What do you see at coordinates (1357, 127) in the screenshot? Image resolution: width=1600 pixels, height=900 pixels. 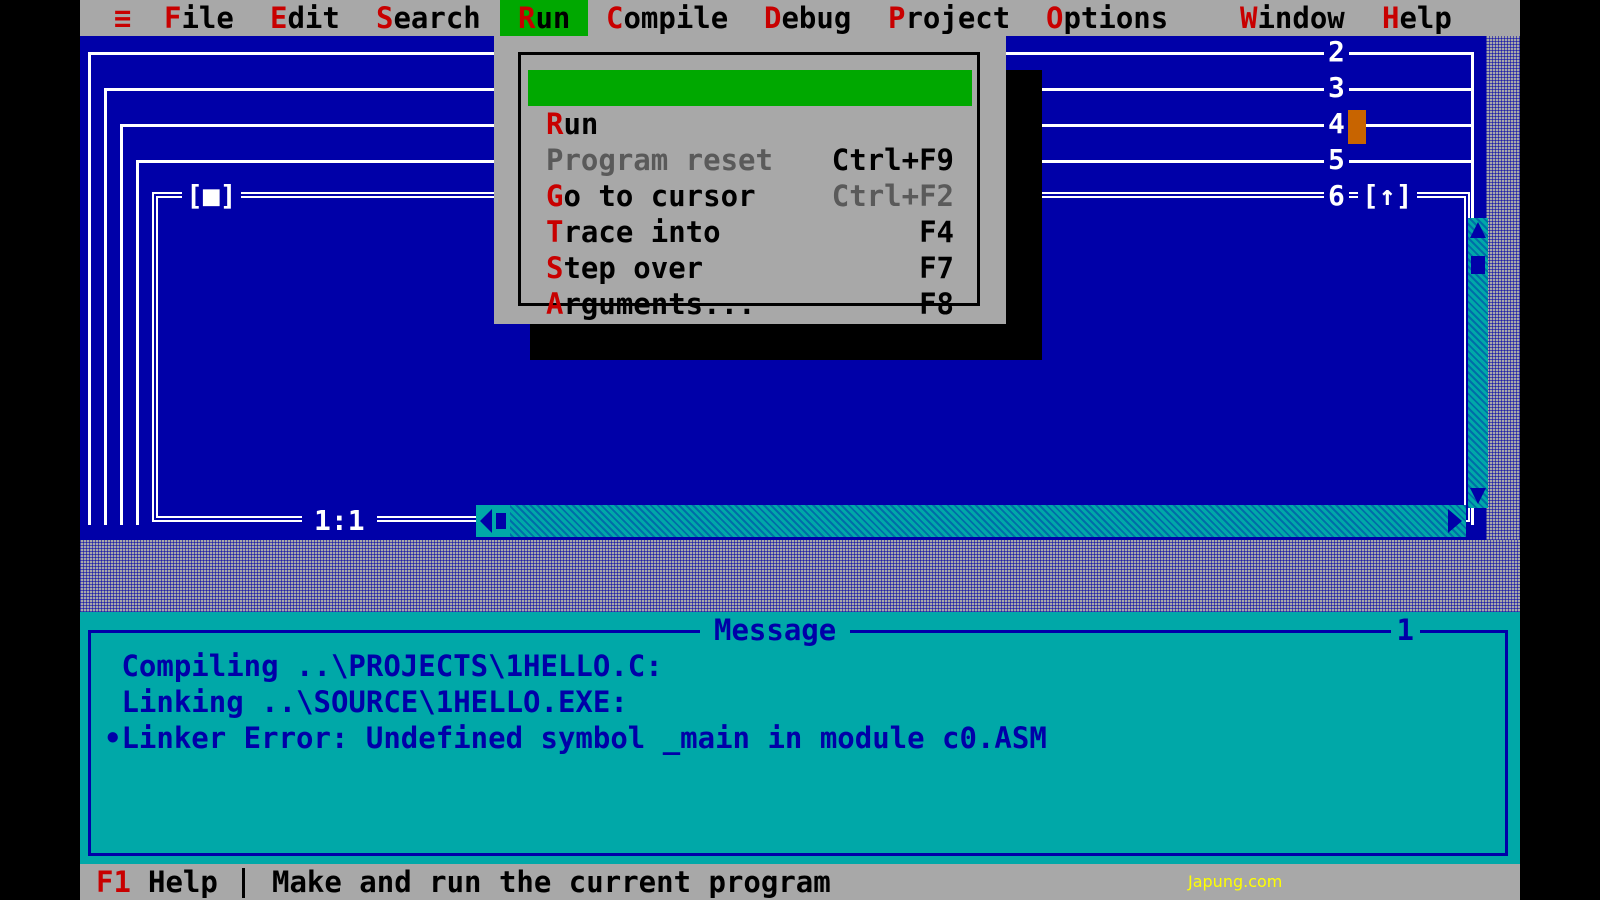 I see `text-cursor-block` at bounding box center [1357, 127].